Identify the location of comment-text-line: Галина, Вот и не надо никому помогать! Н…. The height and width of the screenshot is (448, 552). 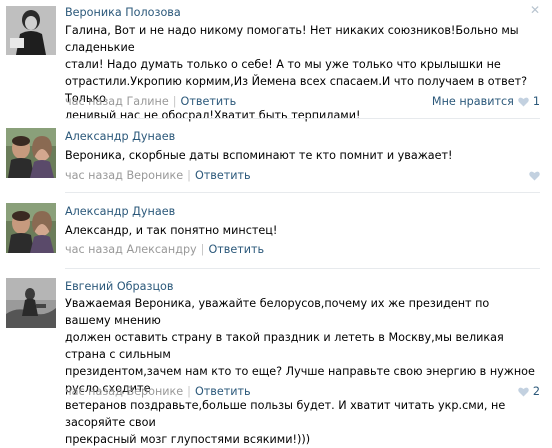
(292, 39).